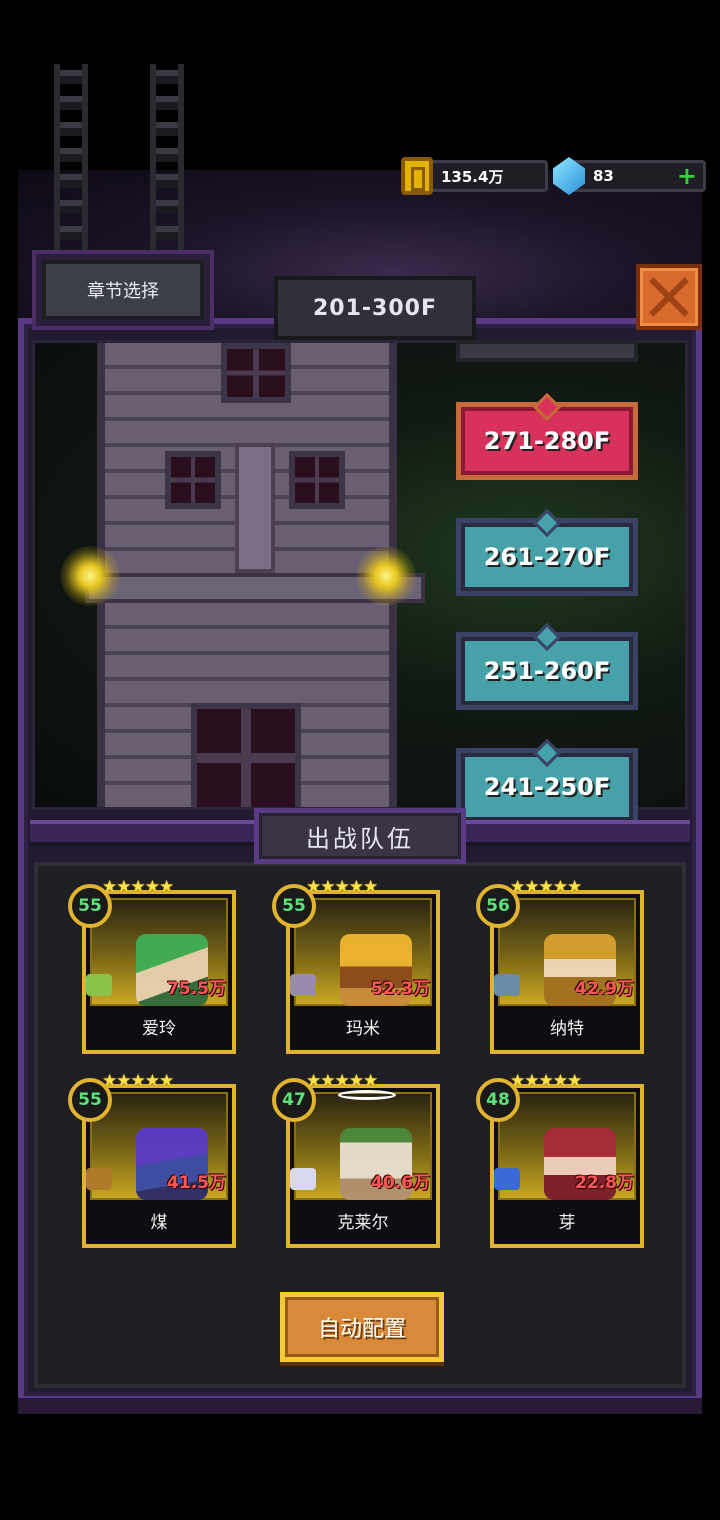 The width and height of the screenshot is (720, 1520). I want to click on hero-card: 玛米 ★★★★★ 55 52.3万, so click(357, 966).